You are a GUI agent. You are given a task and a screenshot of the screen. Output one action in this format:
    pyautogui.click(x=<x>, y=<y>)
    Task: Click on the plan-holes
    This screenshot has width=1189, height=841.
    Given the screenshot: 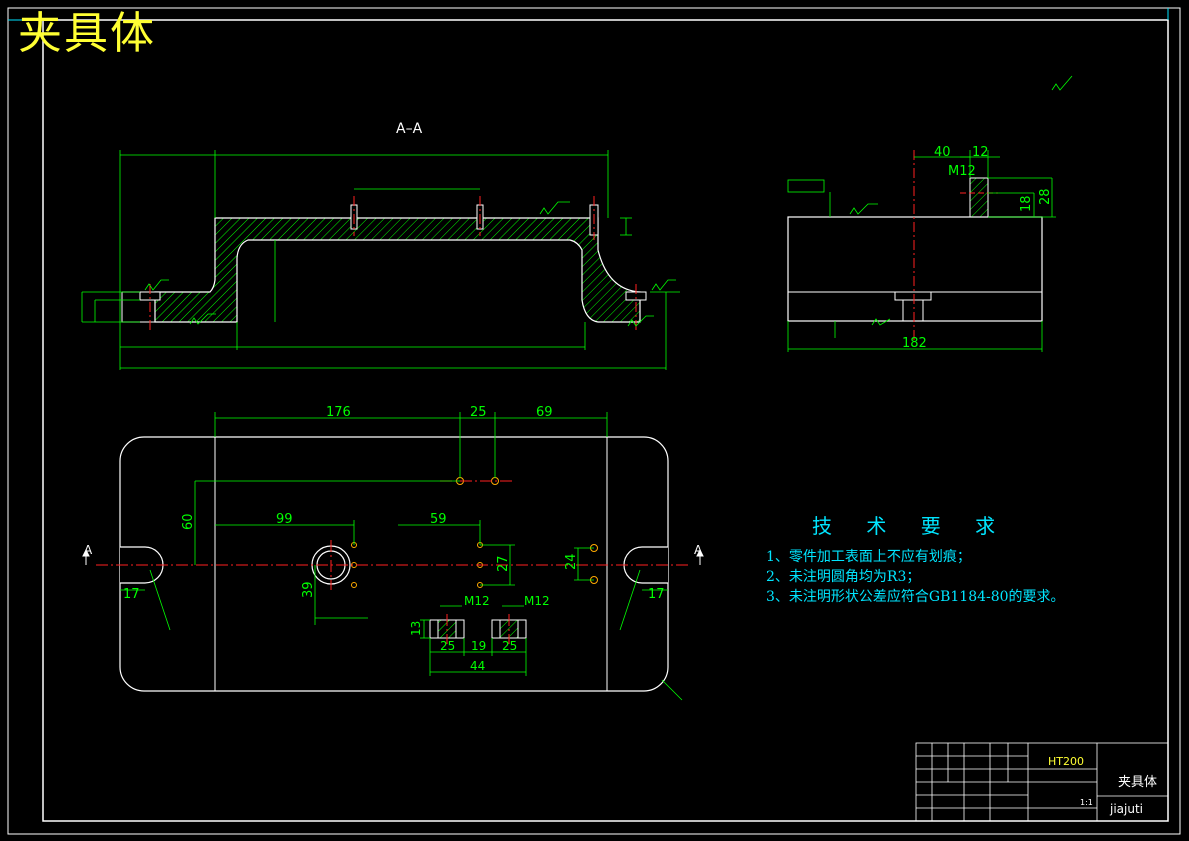 What is the action you would take?
    pyautogui.click(x=474, y=532)
    